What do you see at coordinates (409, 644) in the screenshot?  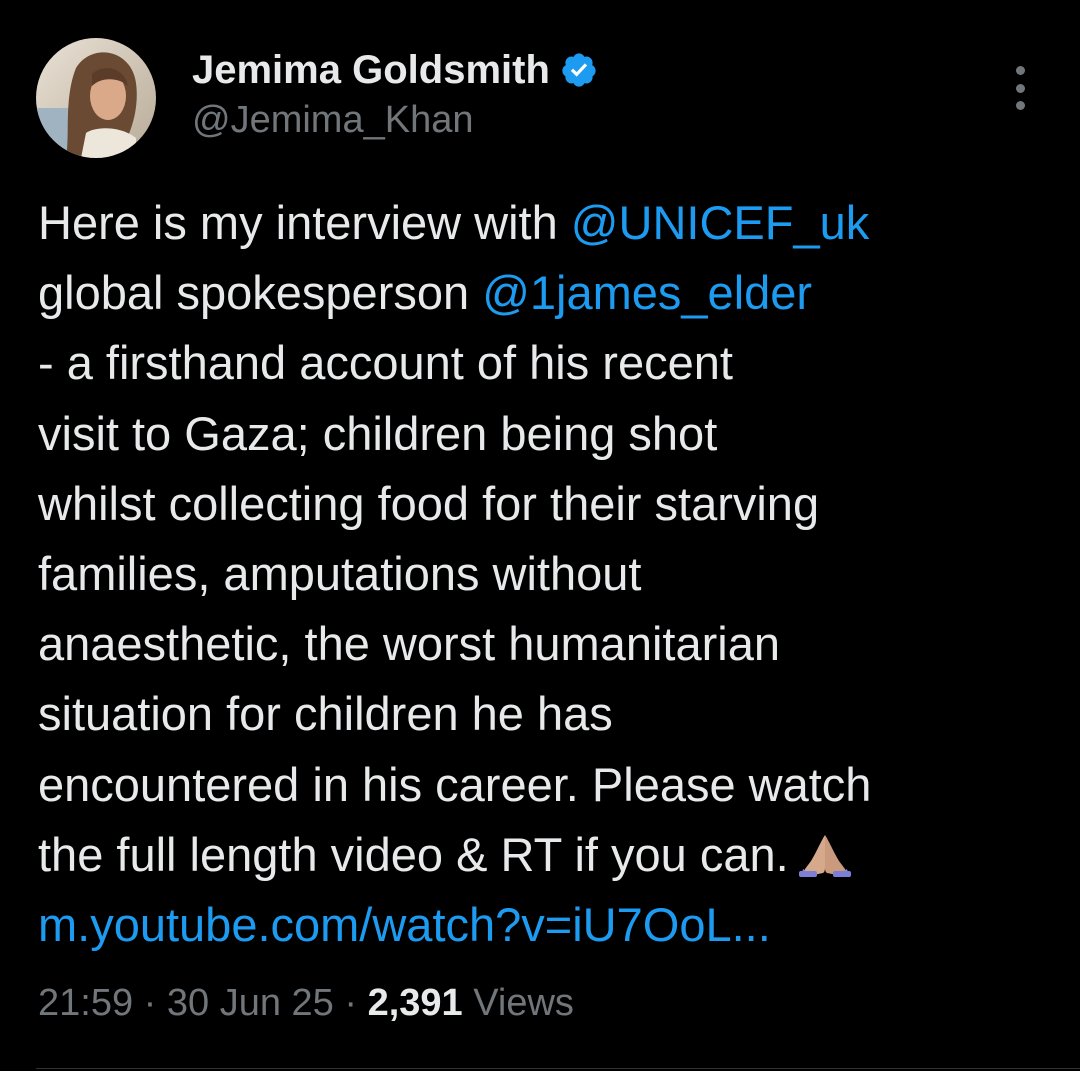 I see `tweet-line: anaesthetic, the worst humanitarian` at bounding box center [409, 644].